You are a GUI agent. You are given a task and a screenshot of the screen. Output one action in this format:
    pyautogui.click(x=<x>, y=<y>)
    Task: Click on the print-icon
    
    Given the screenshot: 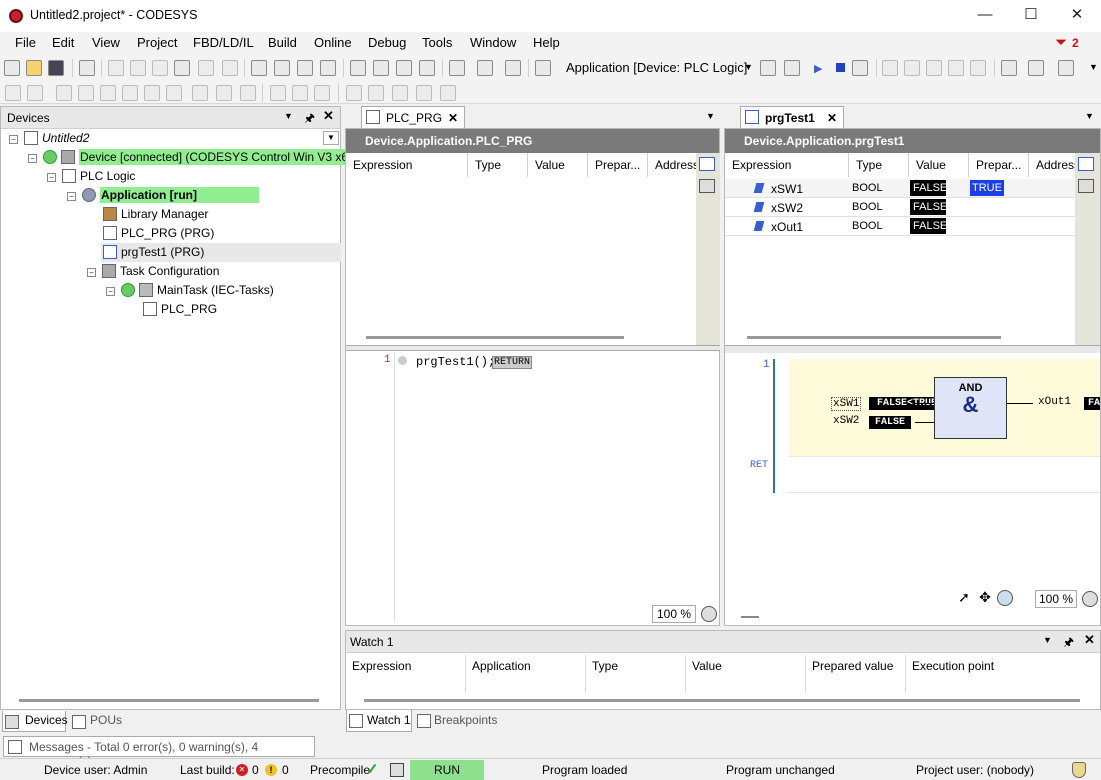 What is the action you would take?
    pyautogui.click(x=87, y=68)
    